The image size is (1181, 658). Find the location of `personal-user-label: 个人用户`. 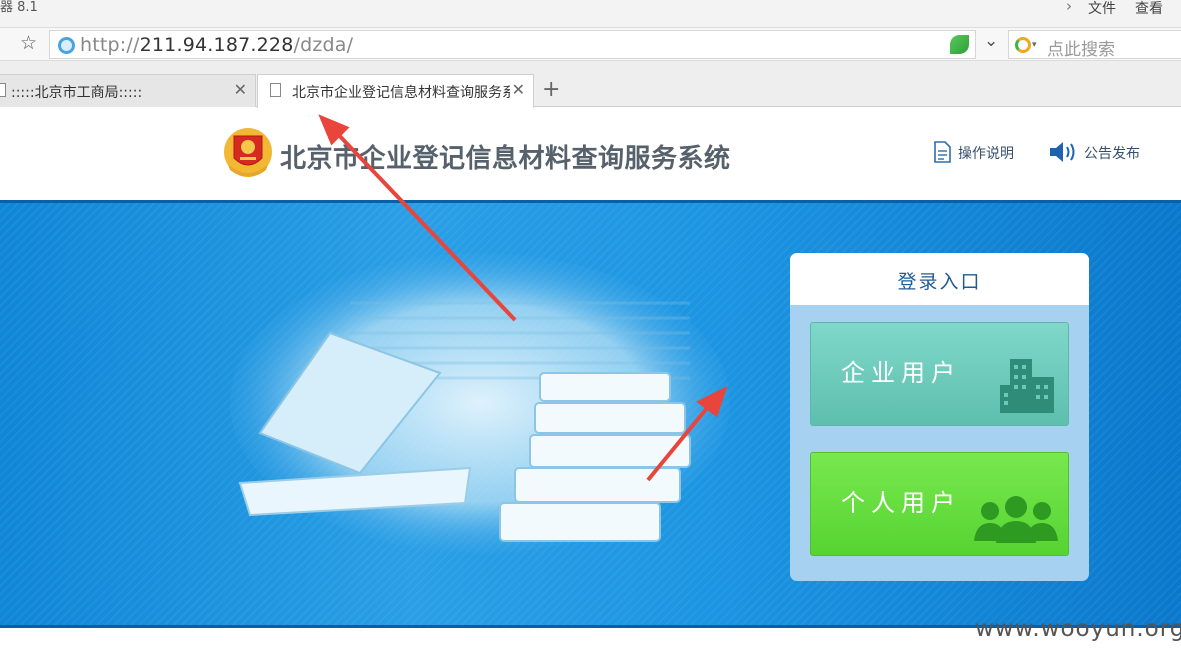

personal-user-label: 个人用户 is located at coordinates (901, 503).